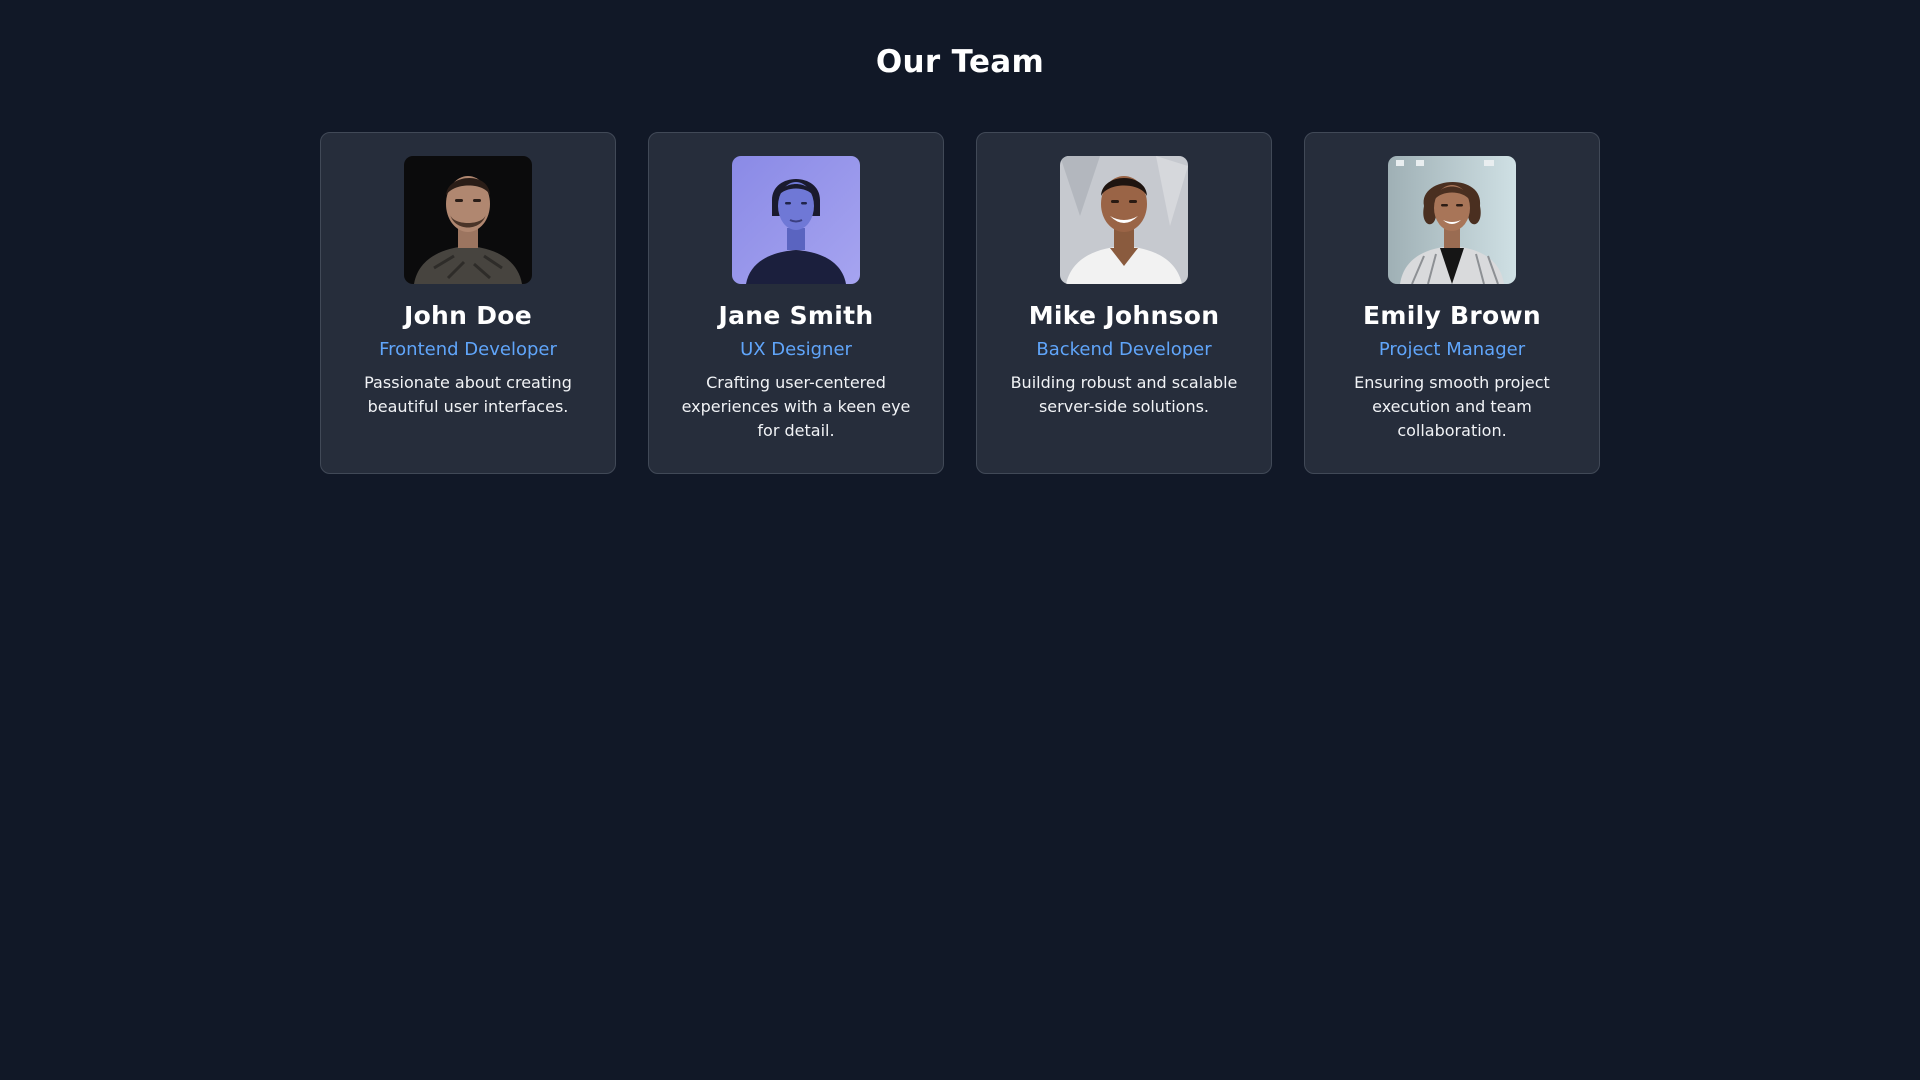  What do you see at coordinates (1452, 315) in the screenshot?
I see `member-name: Emily Brown` at bounding box center [1452, 315].